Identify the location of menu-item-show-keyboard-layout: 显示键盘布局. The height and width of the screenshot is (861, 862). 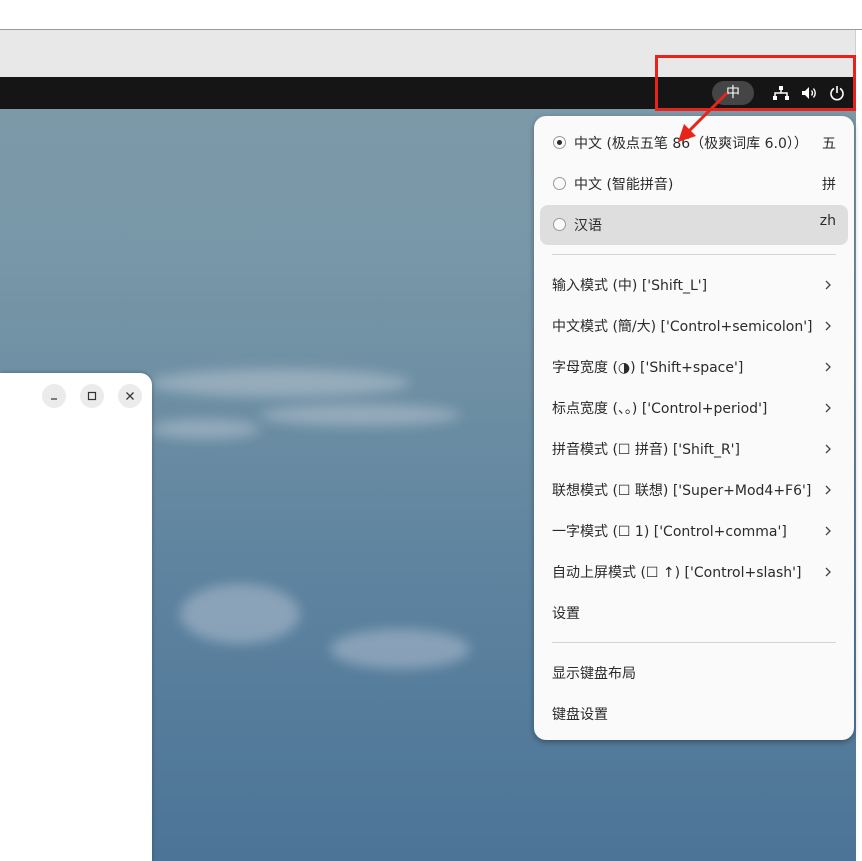
(694, 673).